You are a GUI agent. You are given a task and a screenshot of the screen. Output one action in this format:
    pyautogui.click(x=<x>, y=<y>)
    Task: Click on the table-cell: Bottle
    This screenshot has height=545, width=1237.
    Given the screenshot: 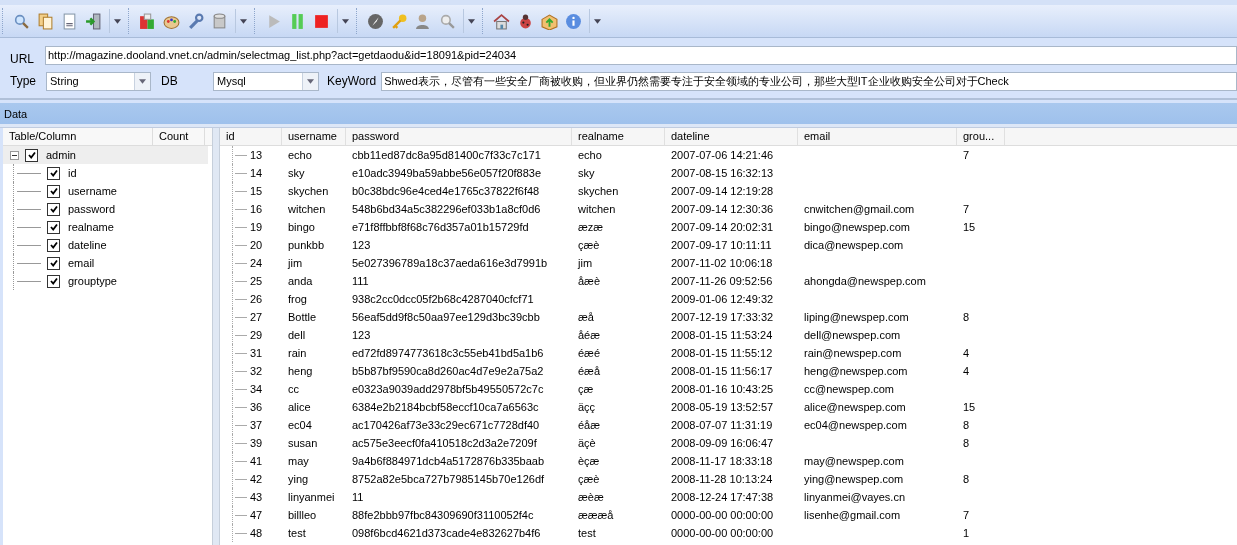 What is the action you would take?
    pyautogui.click(x=302, y=317)
    